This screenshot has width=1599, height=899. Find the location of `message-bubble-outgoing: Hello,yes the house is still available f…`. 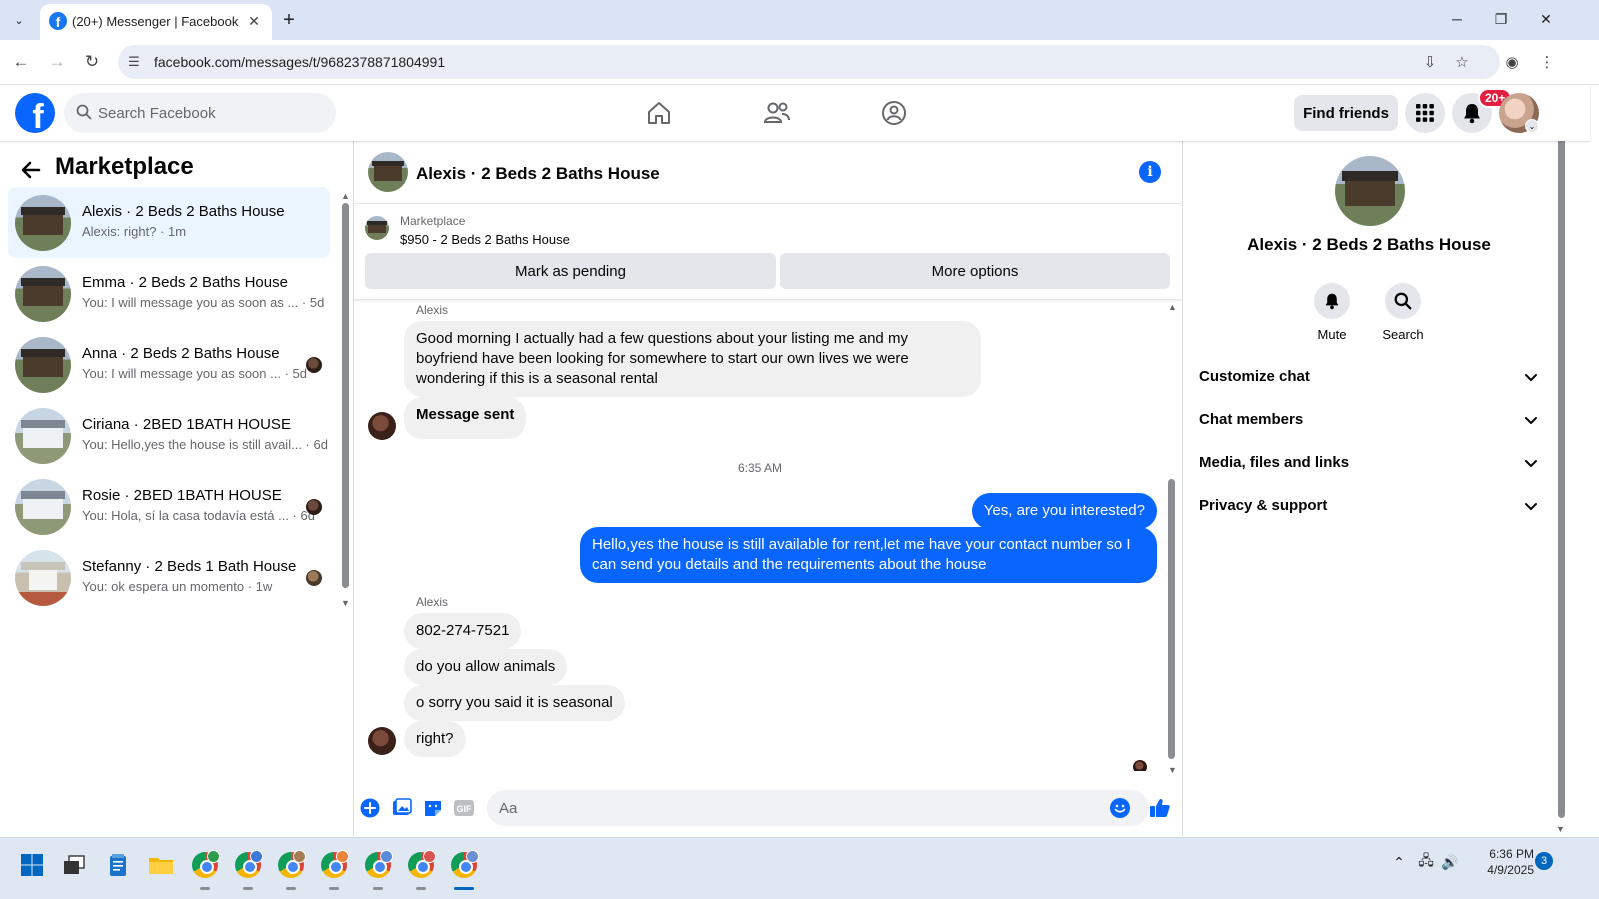

message-bubble-outgoing: Hello,yes the house is still available f… is located at coordinates (868, 555).